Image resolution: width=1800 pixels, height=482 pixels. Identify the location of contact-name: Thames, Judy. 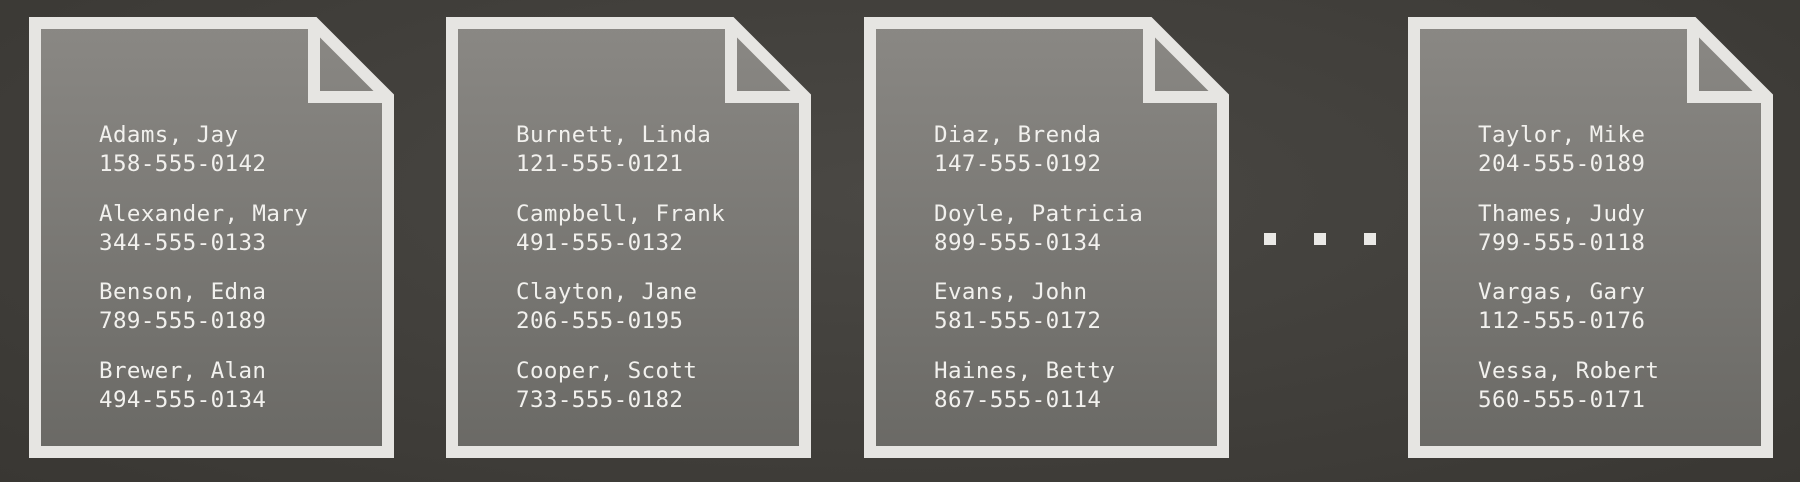
(1562, 213).